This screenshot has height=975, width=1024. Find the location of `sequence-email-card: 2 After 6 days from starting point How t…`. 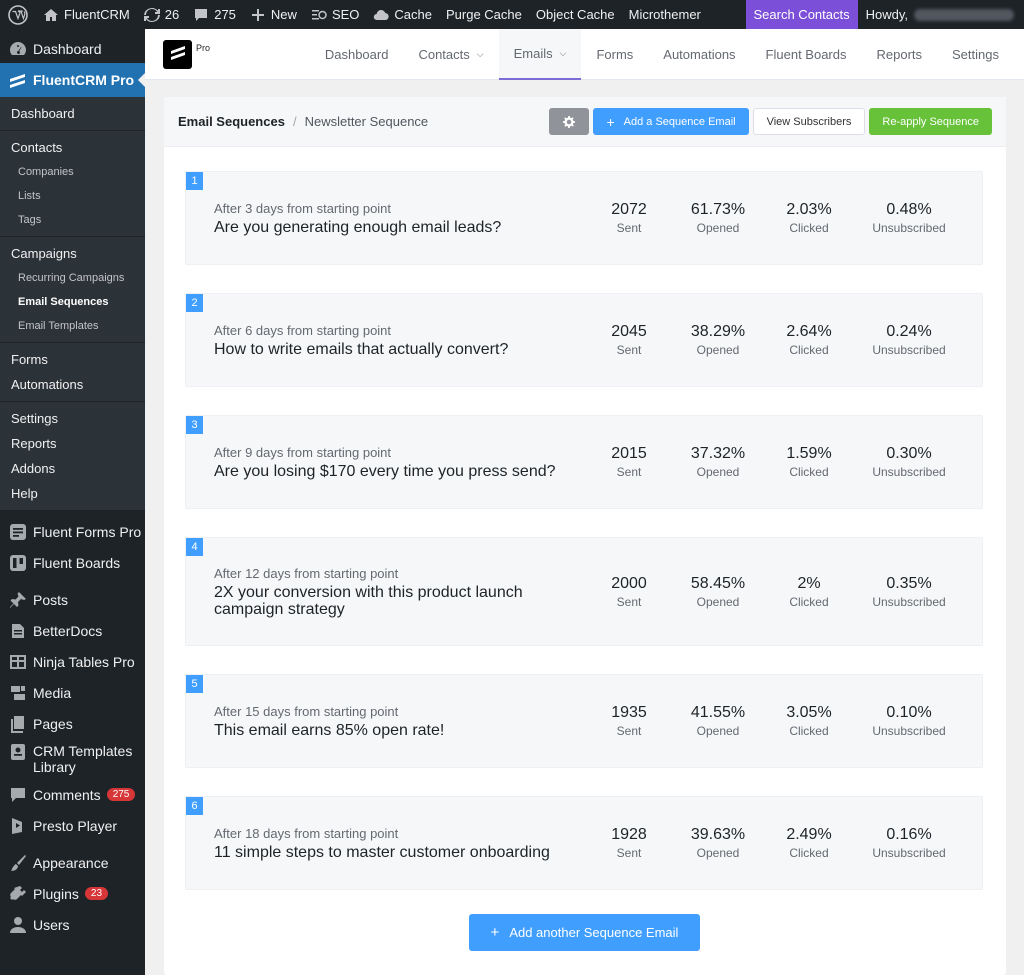

sequence-email-card: 2 After 6 days from starting point How t… is located at coordinates (584, 340).